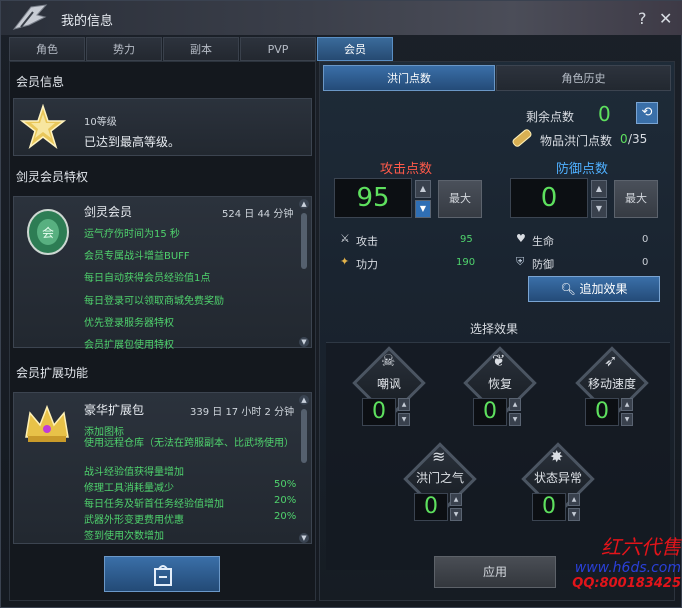 This screenshot has height=608, width=682. I want to click on help-button: ?, so click(642, 18).